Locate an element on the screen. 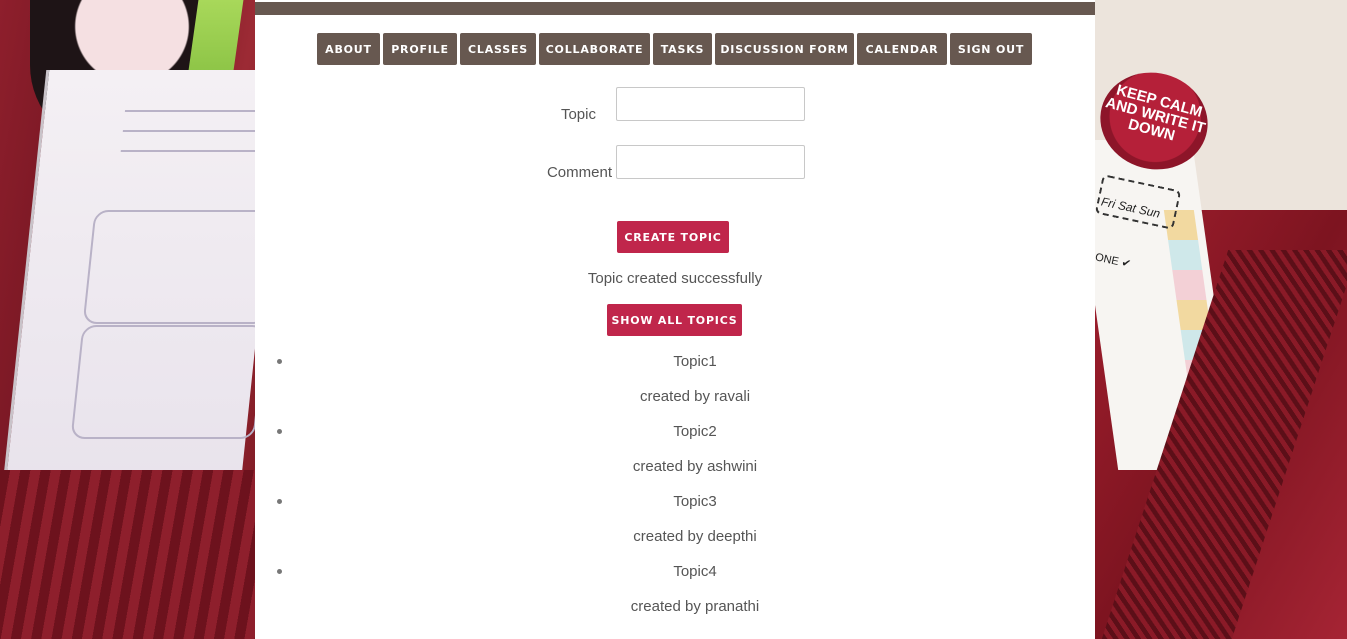  topic-name: Topic3 is located at coordinates (695, 501).